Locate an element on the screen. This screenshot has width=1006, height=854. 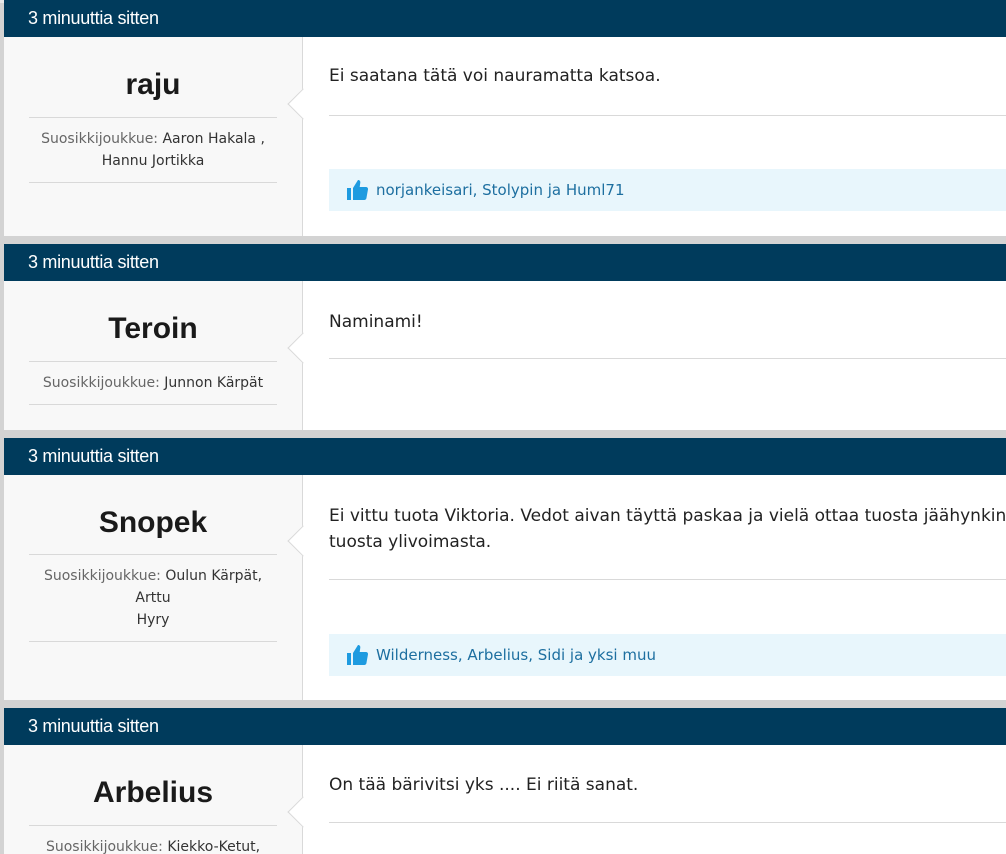
author-panel: Arbelius Suosikkijoukkue: Kiekko-Ketut, is located at coordinates (153, 799).